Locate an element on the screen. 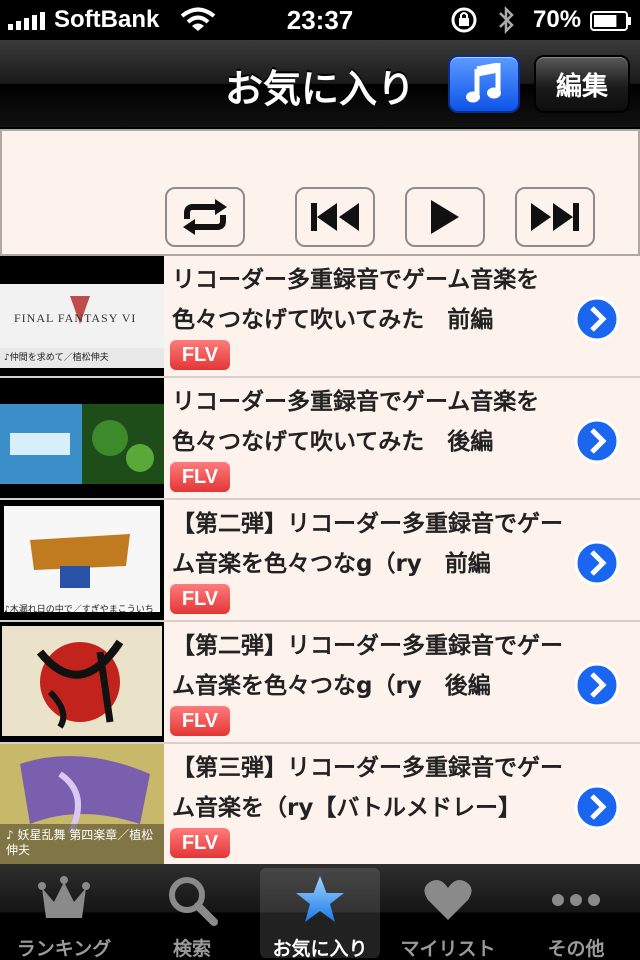 The image size is (640, 960). video-thumbnail: FINAL FANTASY VI ♪仲間を求めて／植松伸夫 is located at coordinates (82, 316).